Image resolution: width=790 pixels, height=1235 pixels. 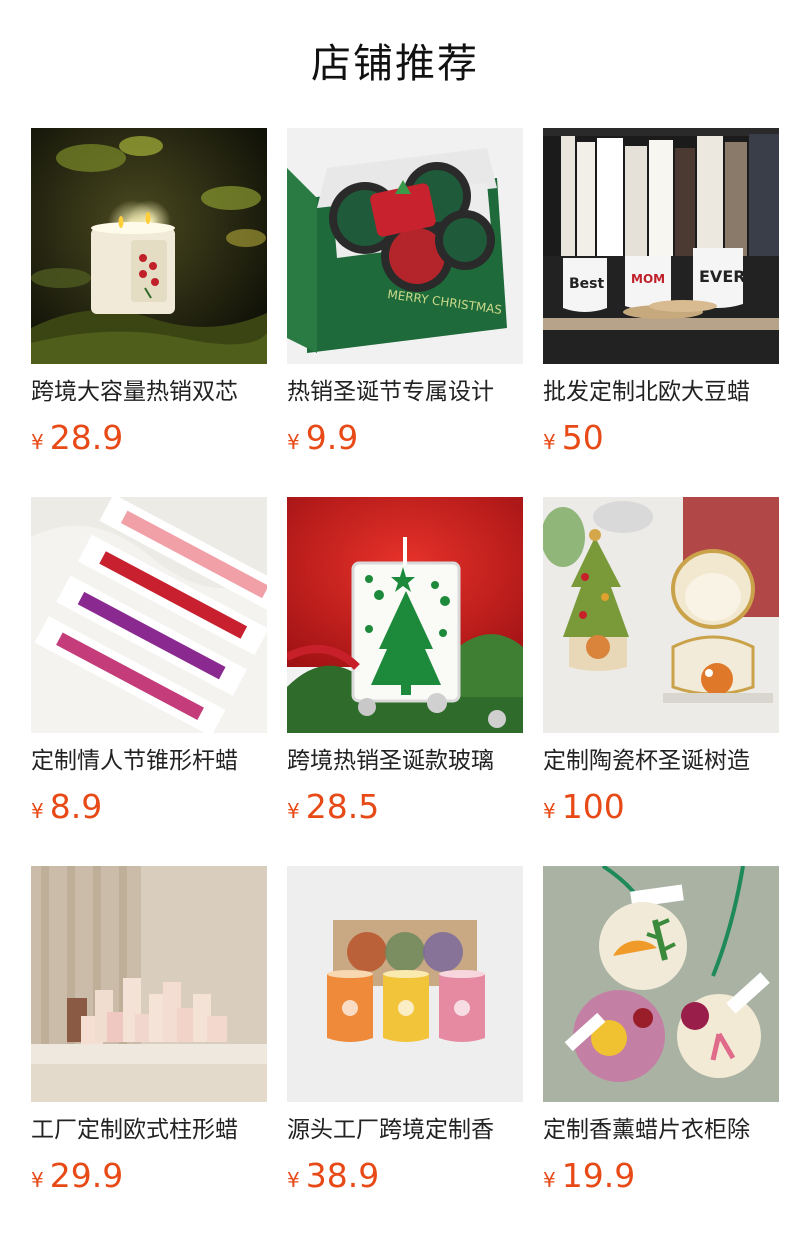 What do you see at coordinates (405, 807) in the screenshot?
I see `product-price: ¥28.5` at bounding box center [405, 807].